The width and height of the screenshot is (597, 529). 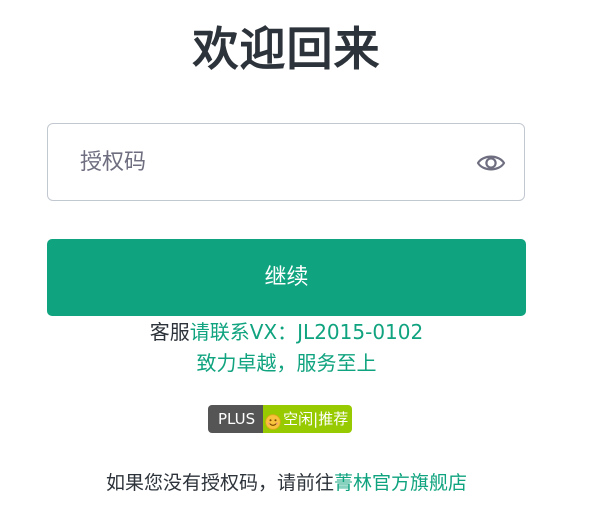 I want to click on official-store-link: 菁林官方旗舰店, so click(x=400, y=483).